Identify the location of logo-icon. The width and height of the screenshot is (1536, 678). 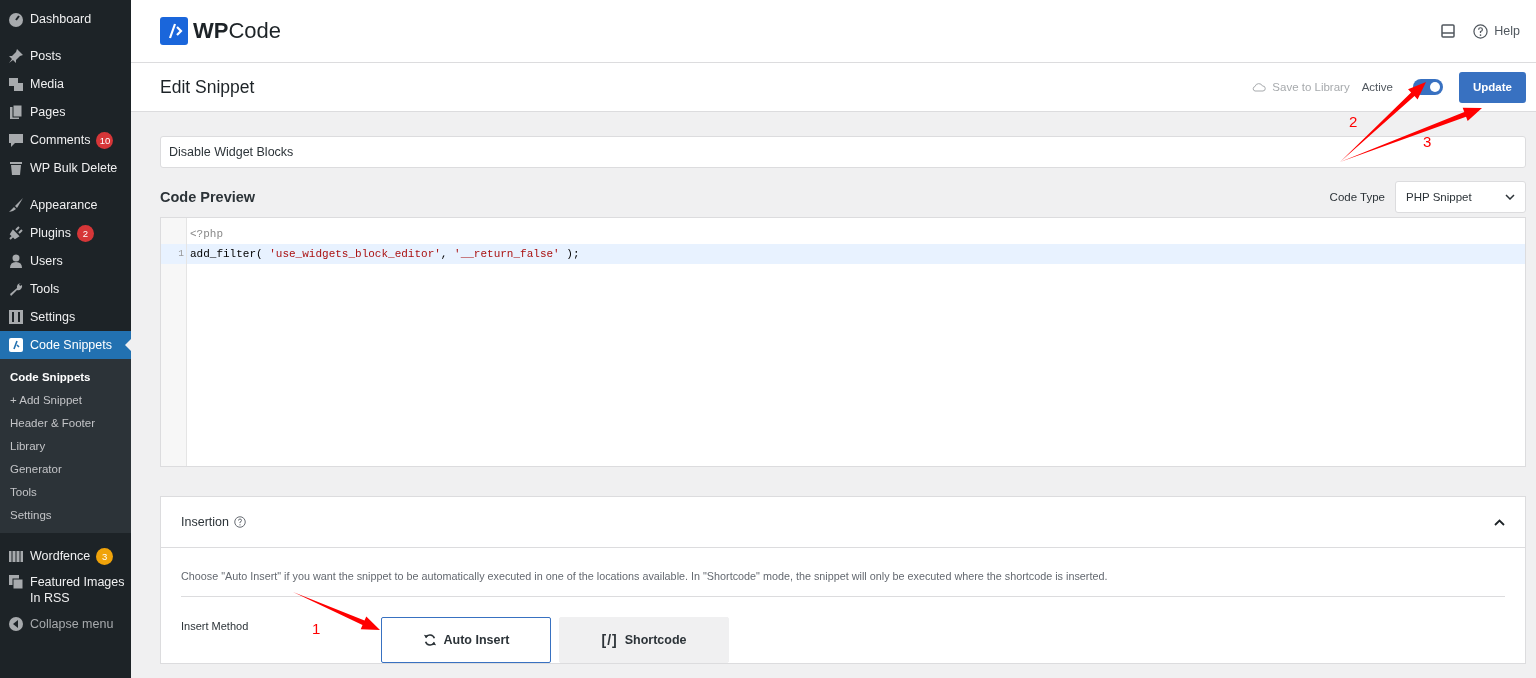
(174, 31).